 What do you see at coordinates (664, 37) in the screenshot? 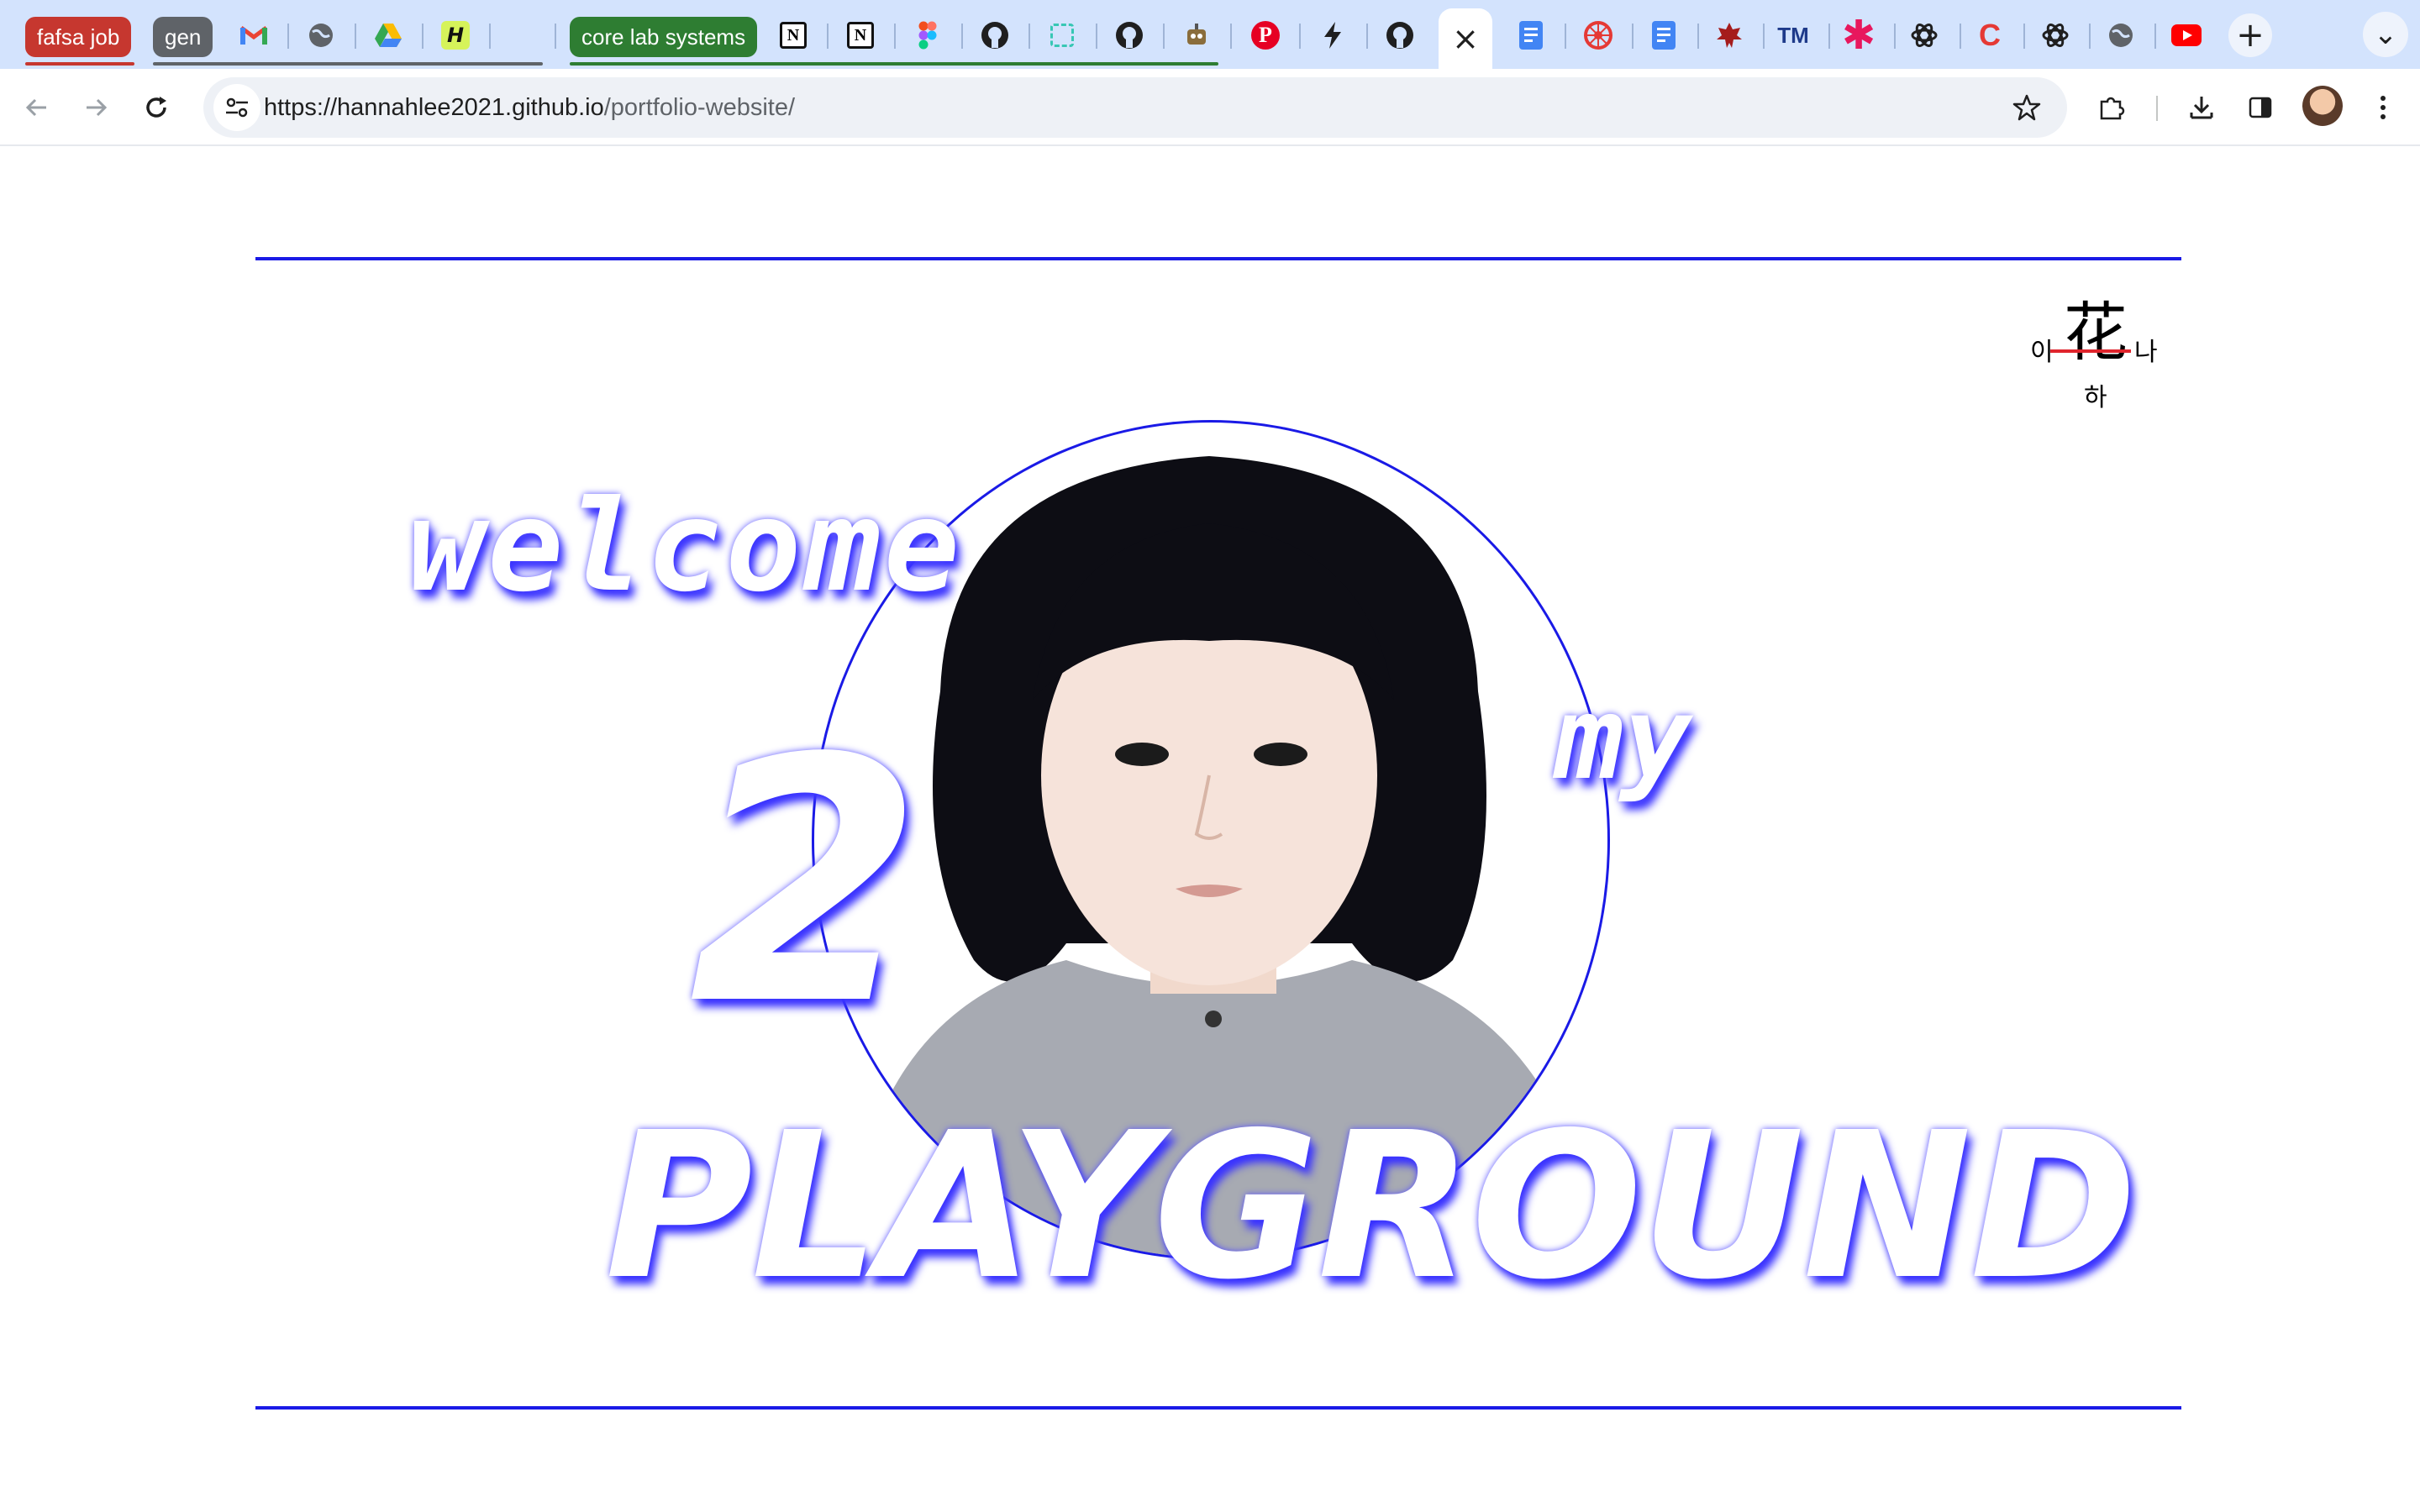
I see `tab-group-core-lab-systems: core lab systems` at bounding box center [664, 37].